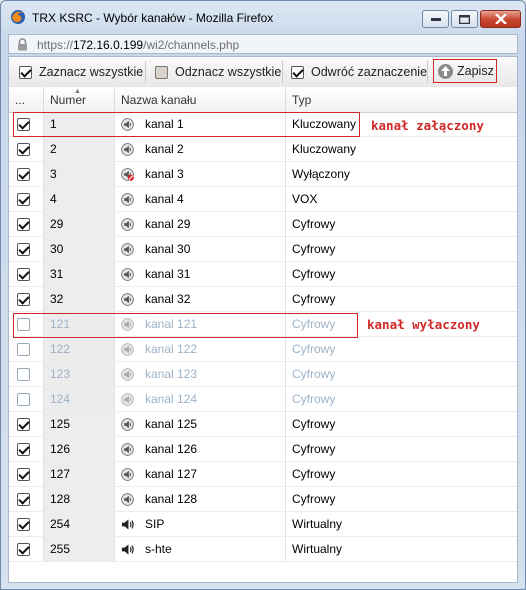  What do you see at coordinates (164, 148) in the screenshot?
I see `channel-name: kanal 2` at bounding box center [164, 148].